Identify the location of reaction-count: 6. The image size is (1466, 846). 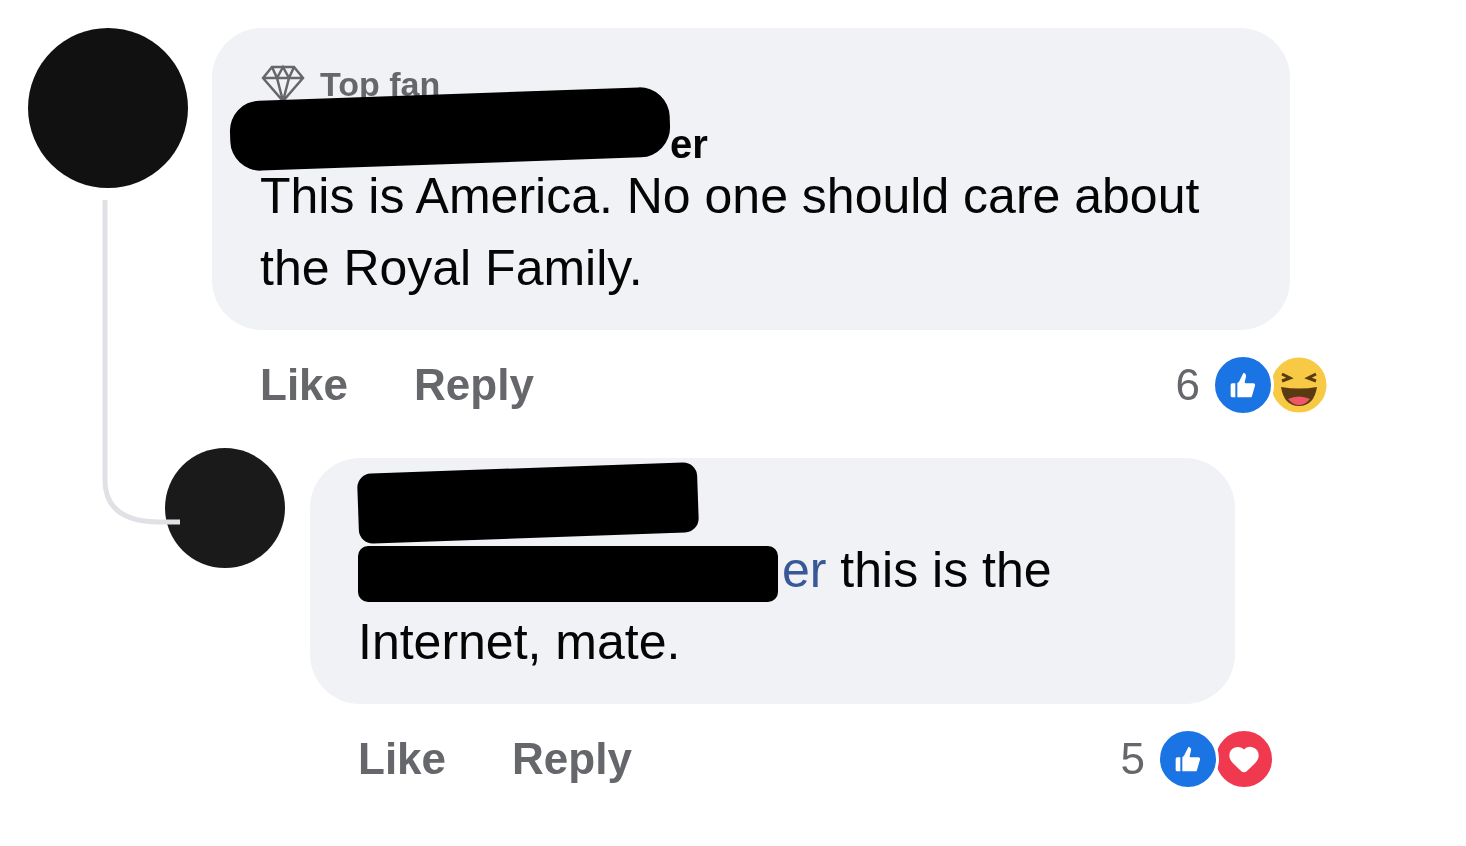
(1187, 385).